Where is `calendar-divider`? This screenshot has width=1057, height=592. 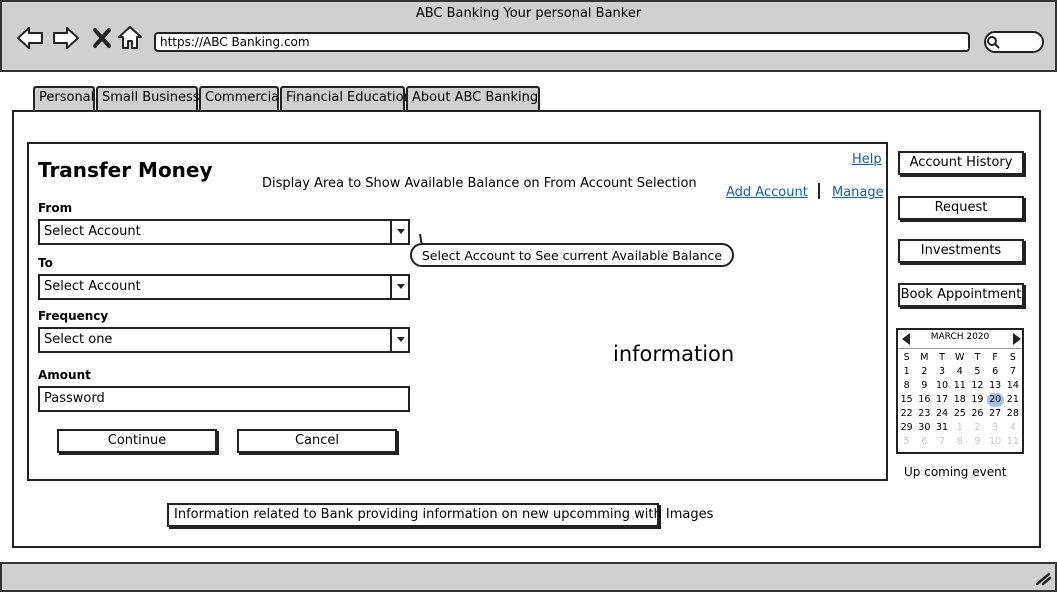 calendar-divider is located at coordinates (960, 348).